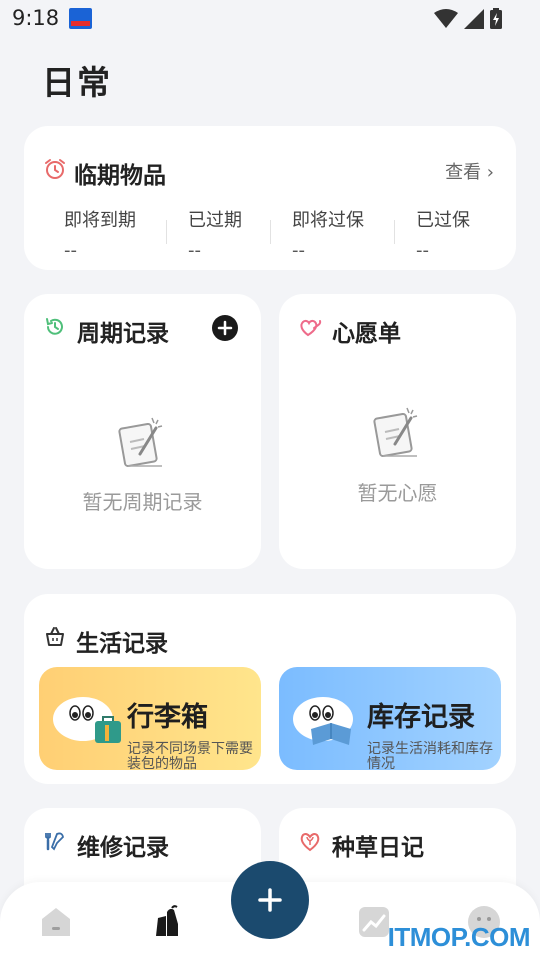 The image size is (540, 960). What do you see at coordinates (122, 644) in the screenshot?
I see `life-title: 生活记录` at bounding box center [122, 644].